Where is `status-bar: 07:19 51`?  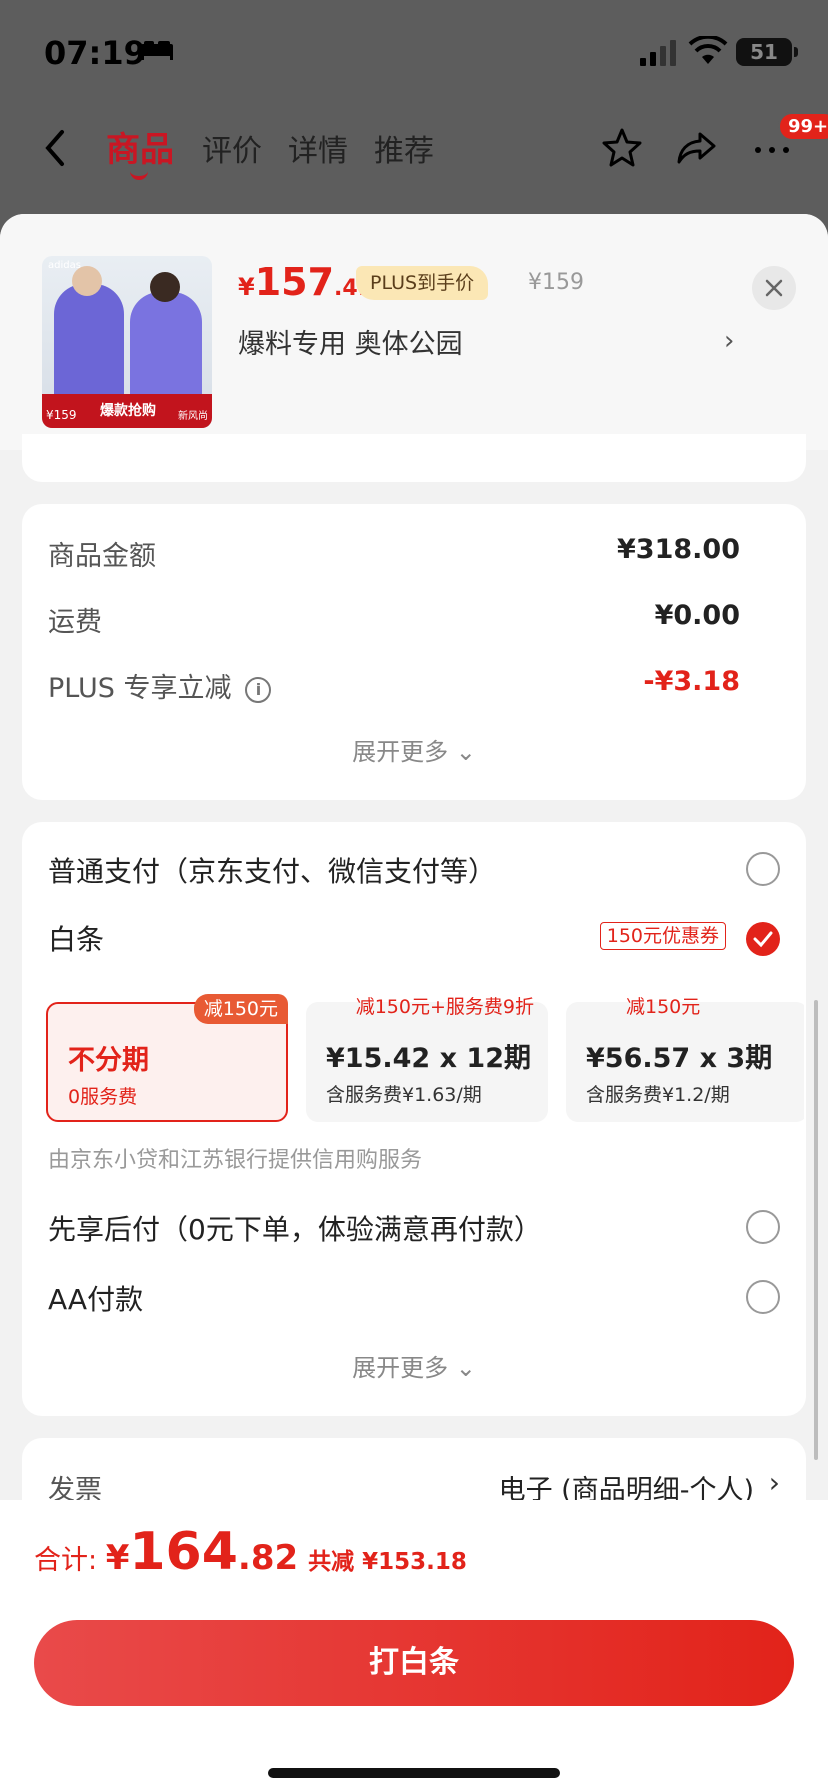 status-bar: 07:19 51 is located at coordinates (414, 50).